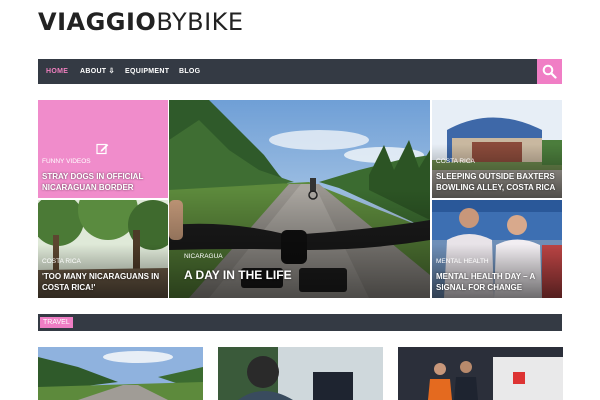  I want to click on post-title: MENTAL HEALTH DAY – A SIGNAL FOR CHANGE, so click(498, 282).